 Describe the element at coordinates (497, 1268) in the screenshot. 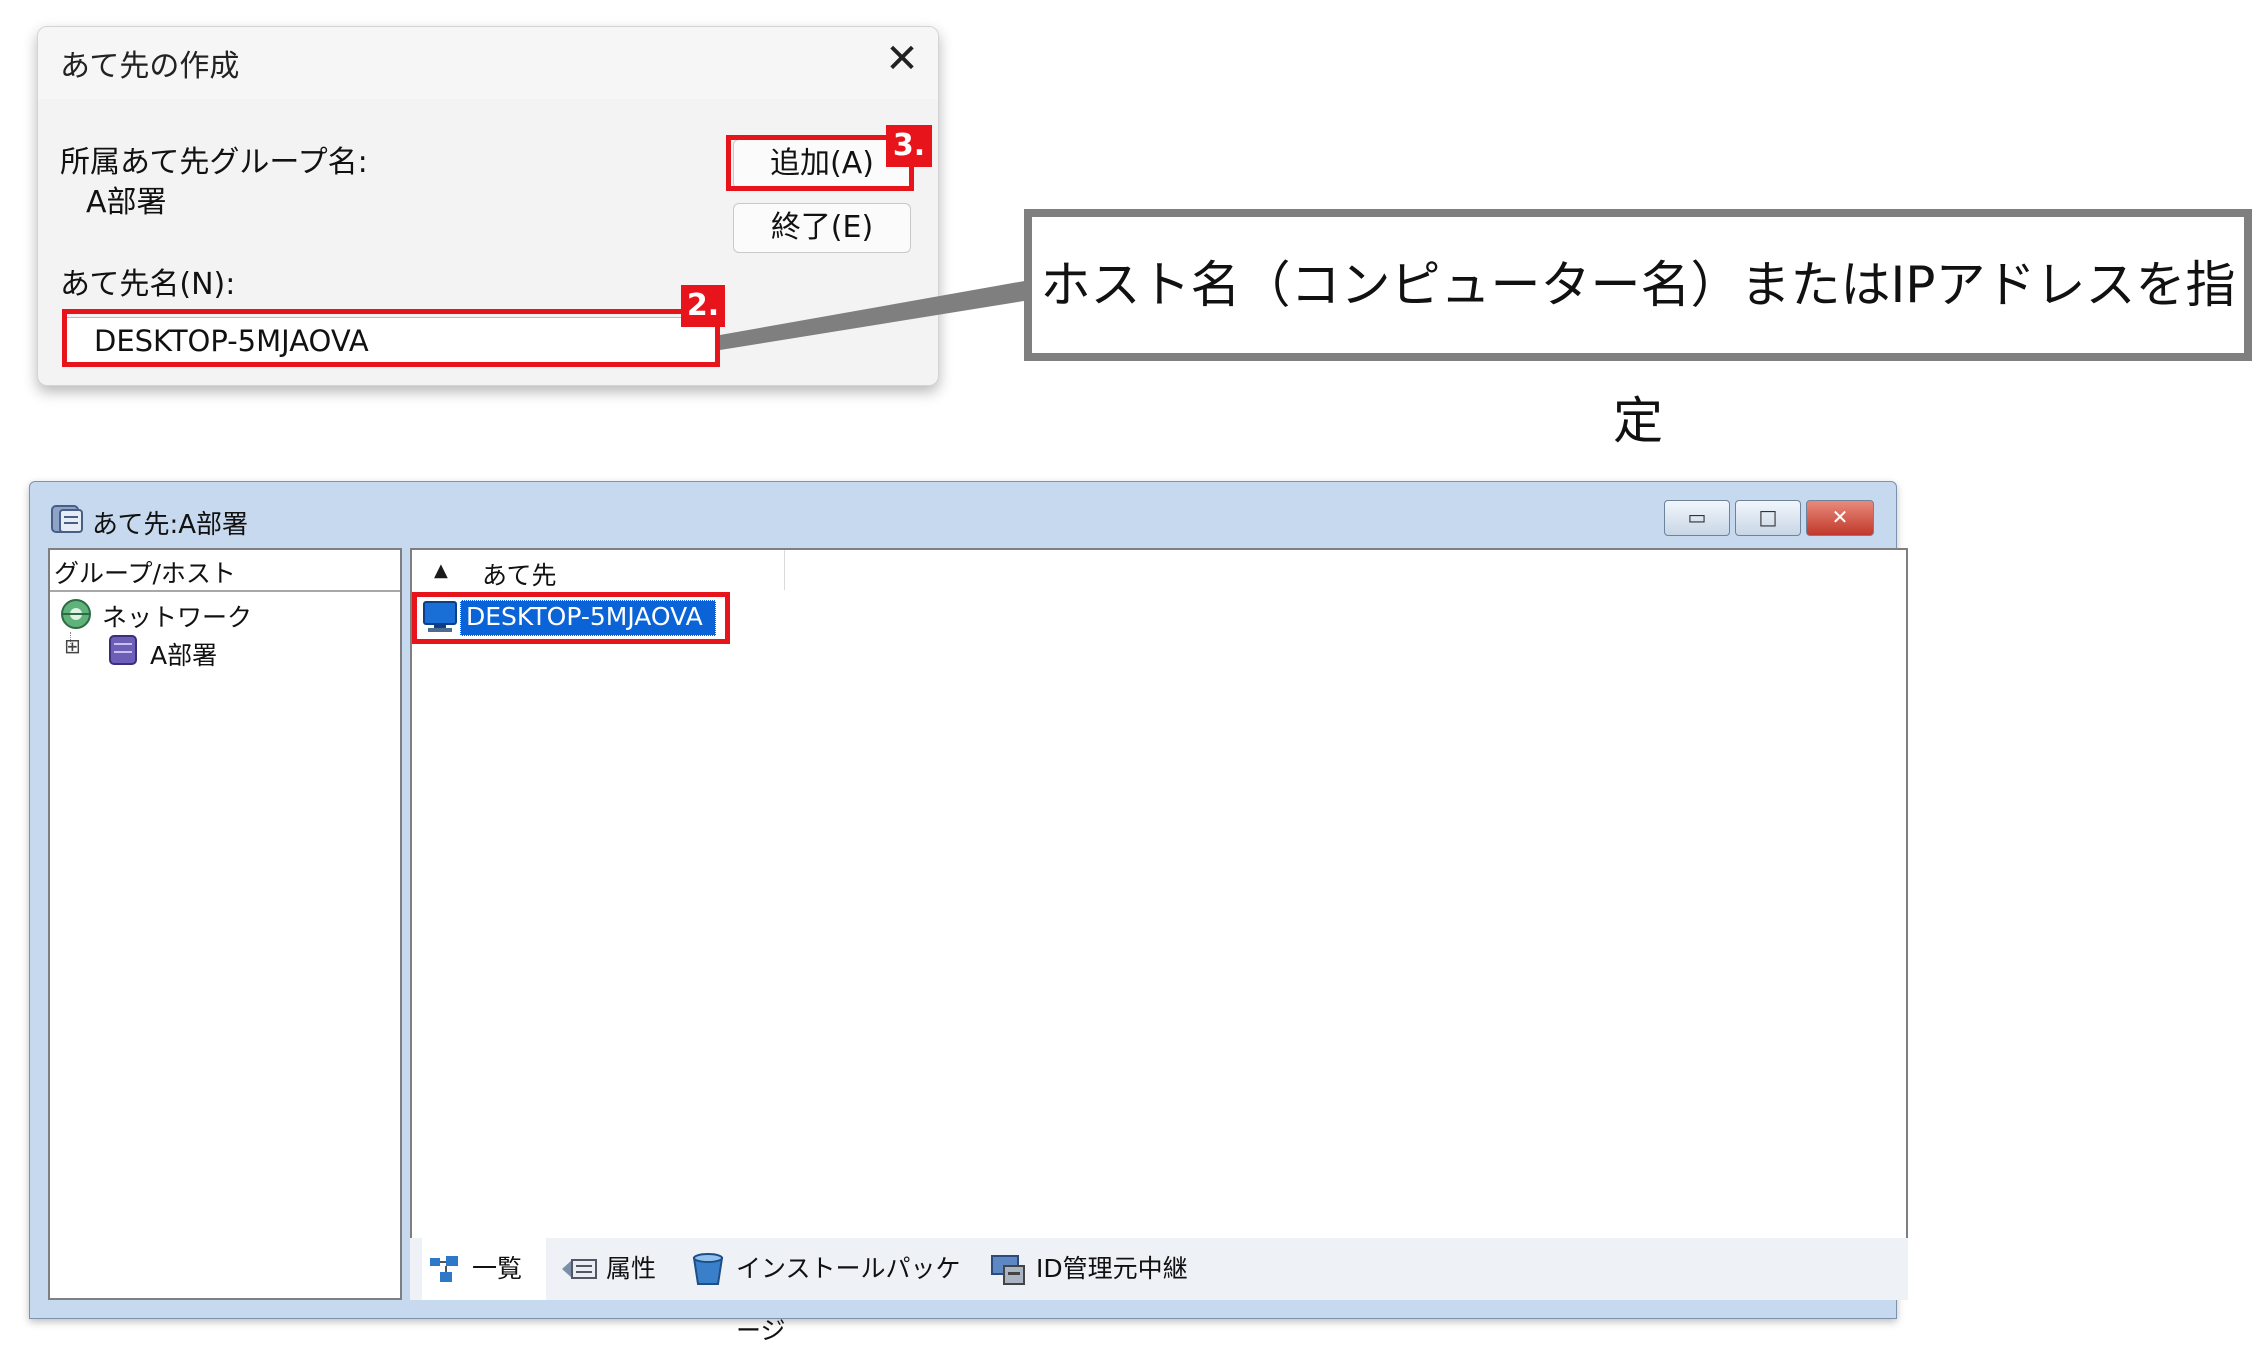

I see `tab-list-label: 一覧` at that location.